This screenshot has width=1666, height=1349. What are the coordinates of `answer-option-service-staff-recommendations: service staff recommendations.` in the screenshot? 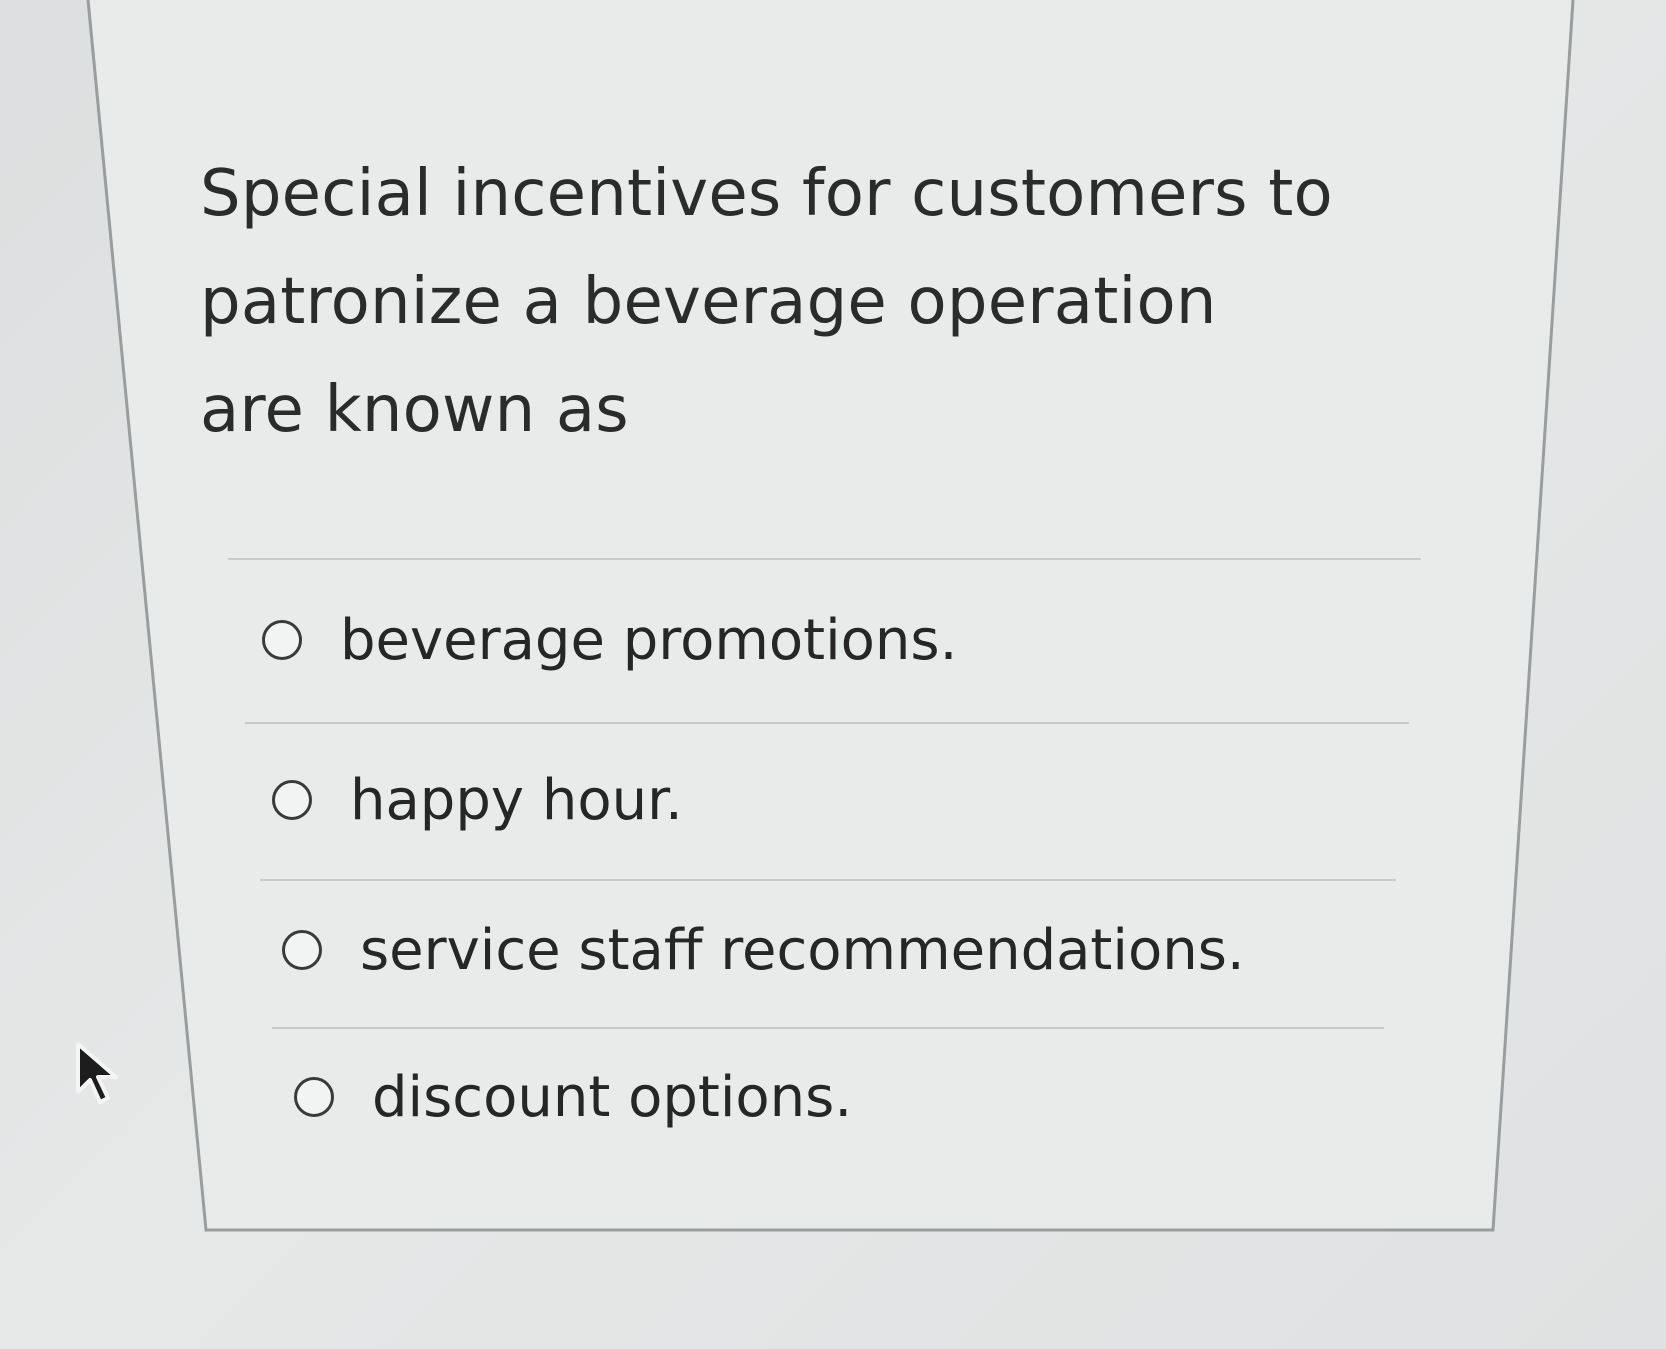 It's located at (763, 950).